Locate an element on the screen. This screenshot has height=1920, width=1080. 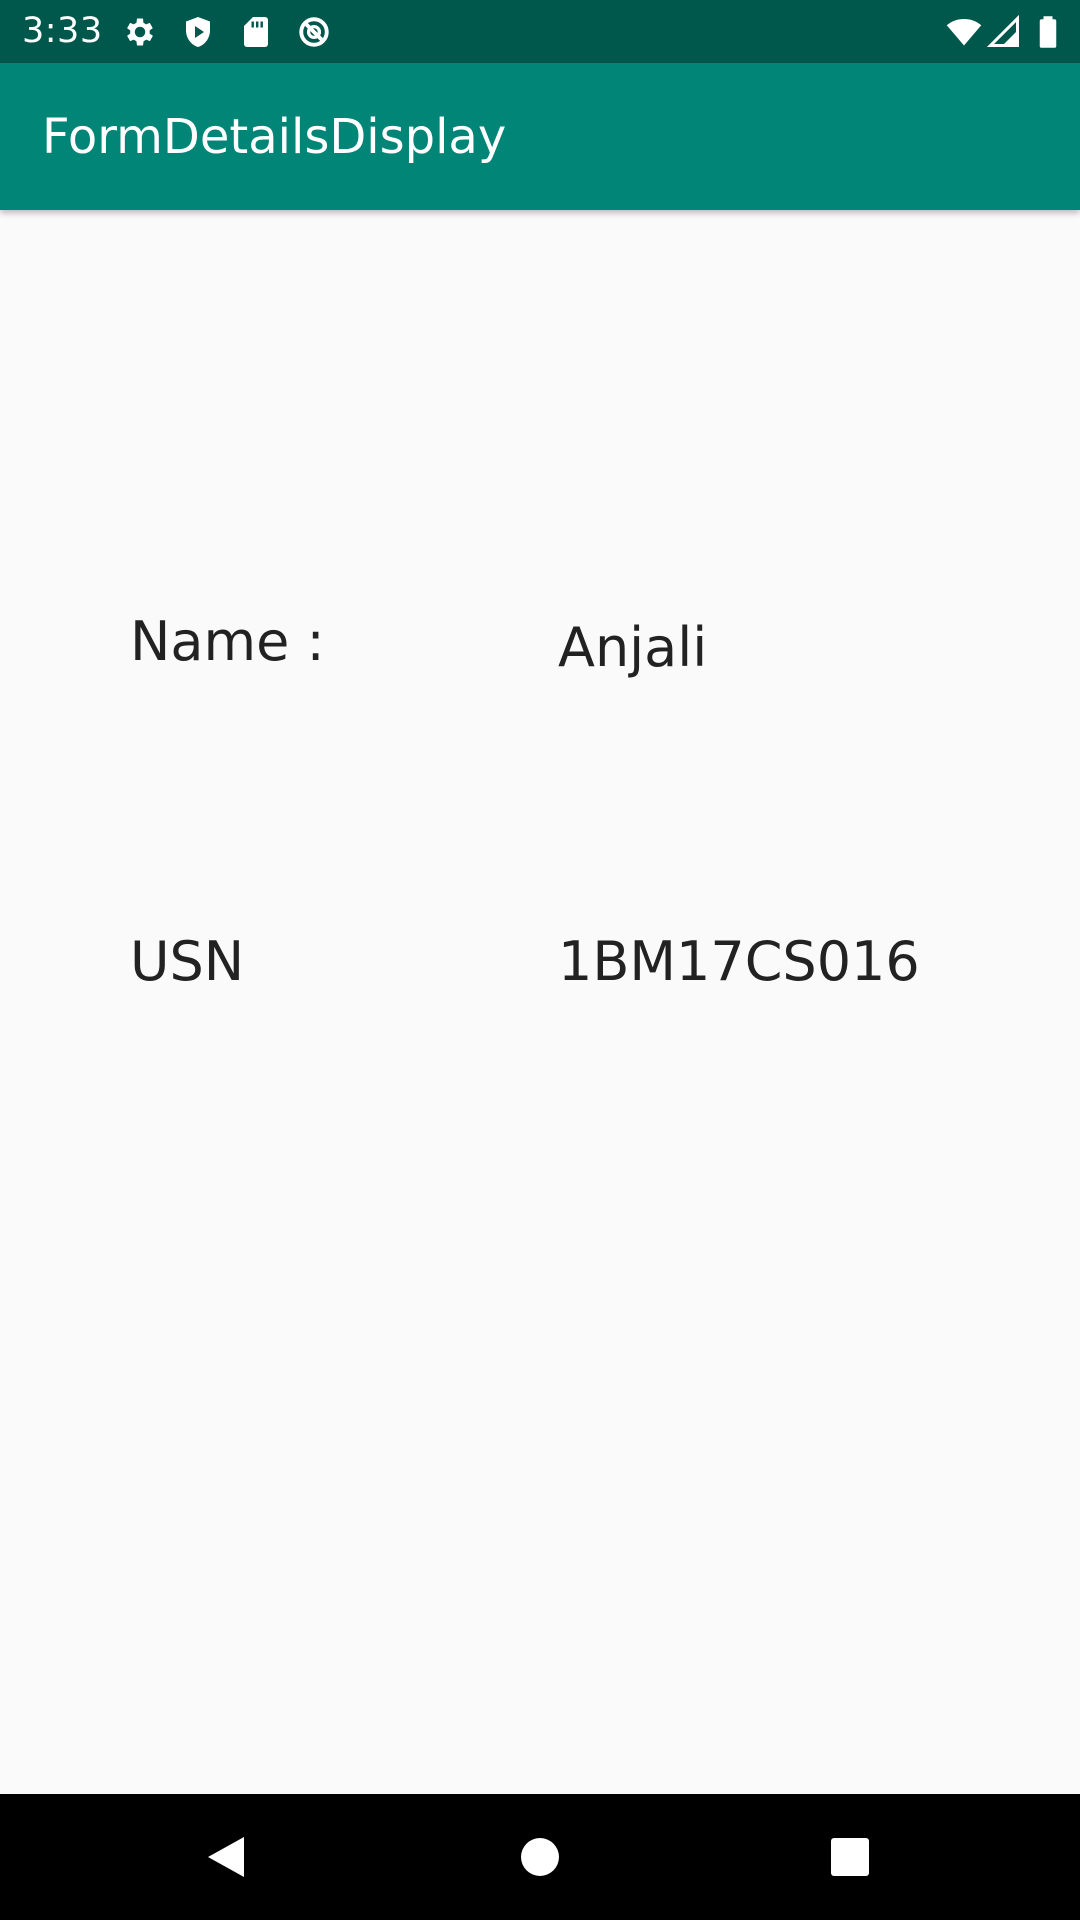
no-sync-icon is located at coordinates (314, 32).